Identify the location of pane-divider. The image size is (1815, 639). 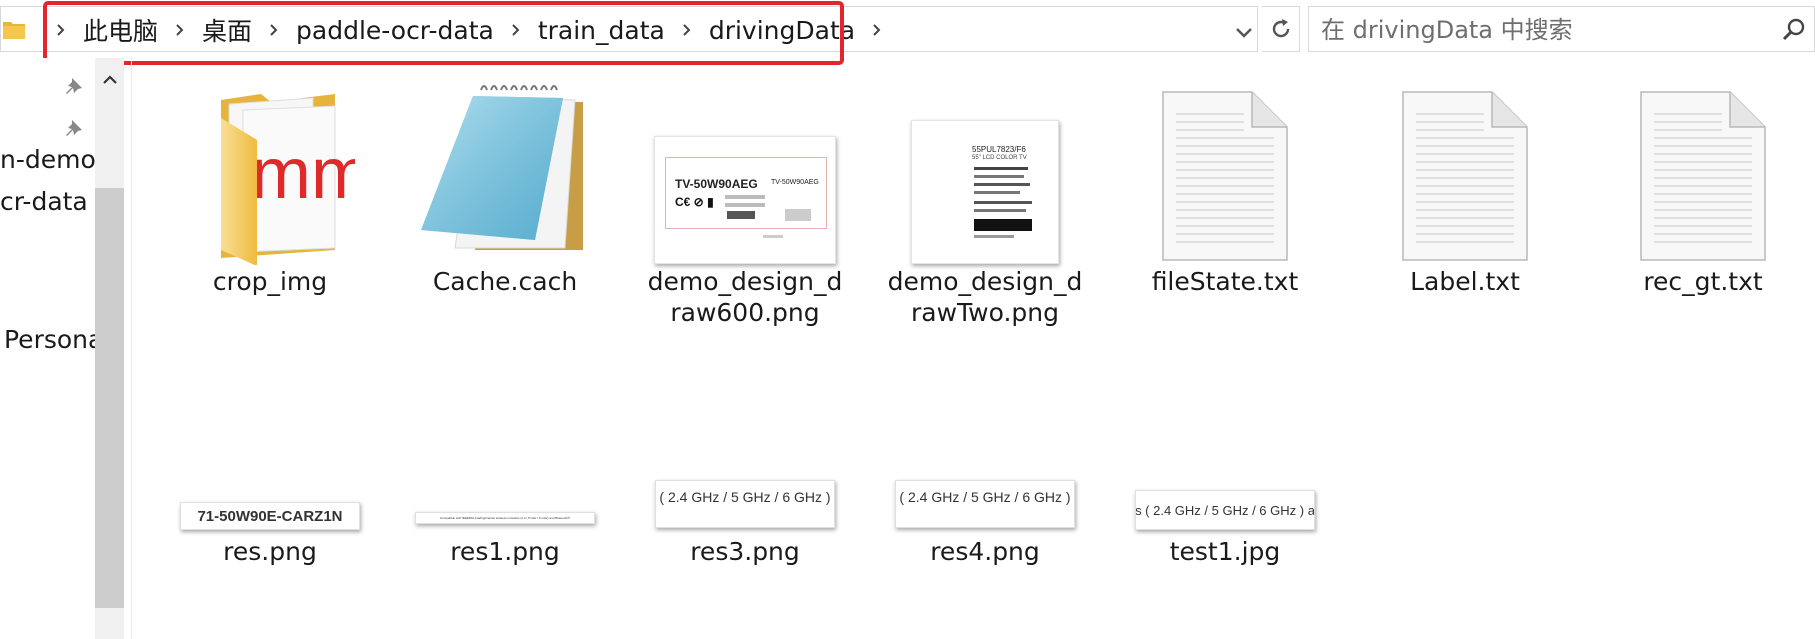
(131, 348).